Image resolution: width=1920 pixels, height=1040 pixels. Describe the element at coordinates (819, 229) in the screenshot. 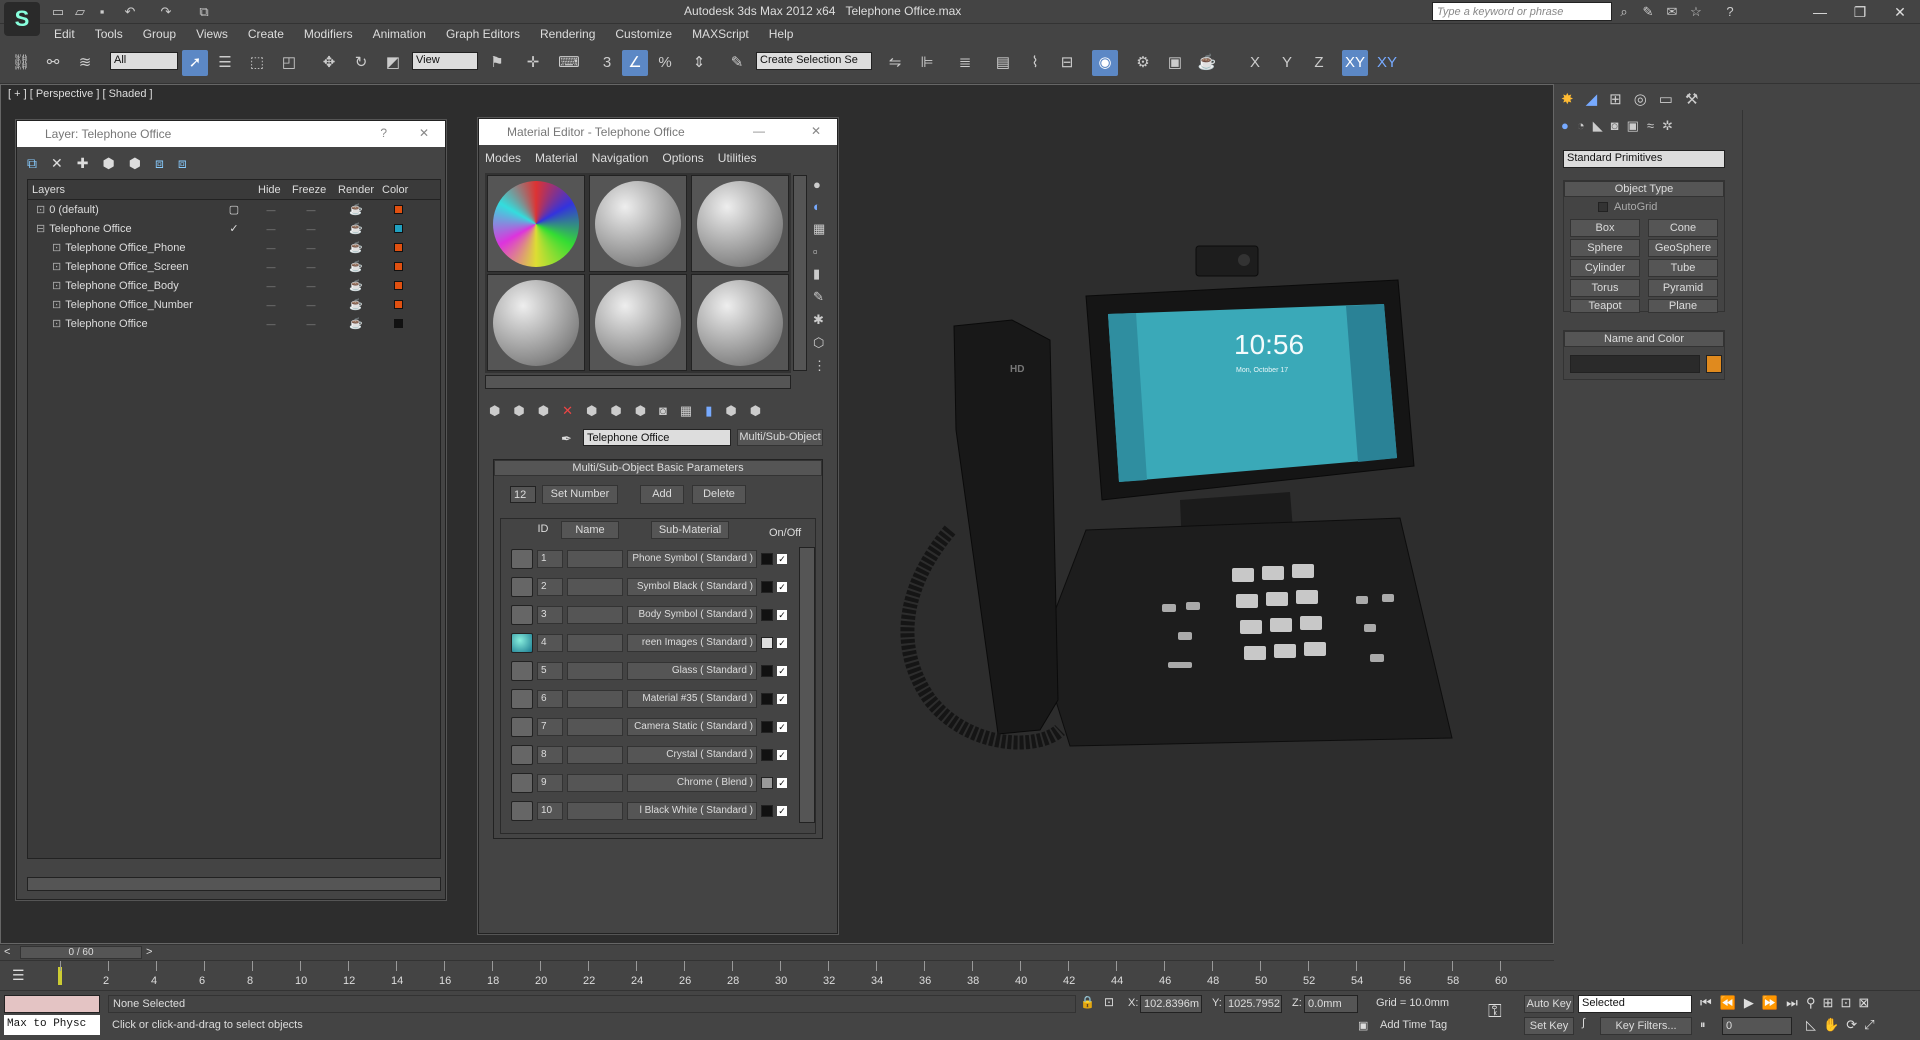

I see `background-icon: ▦` at that location.